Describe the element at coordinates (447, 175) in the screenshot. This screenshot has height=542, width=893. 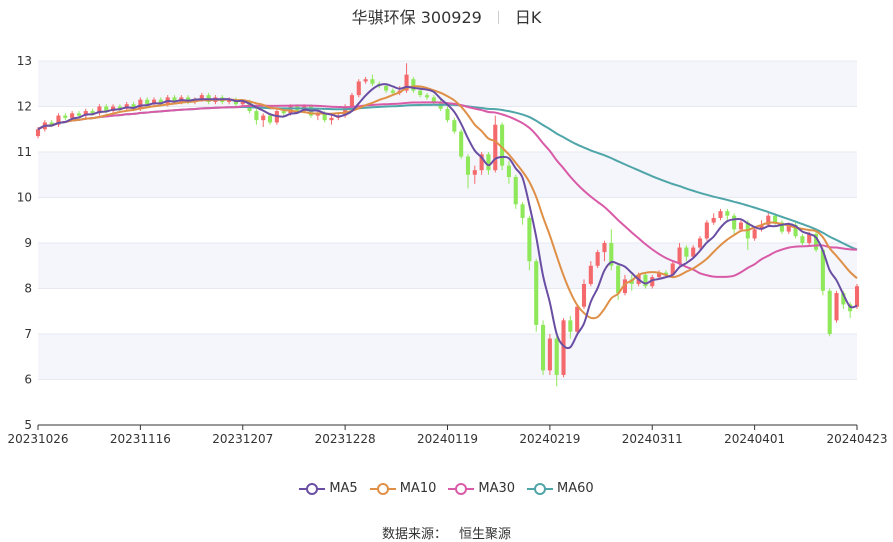
I see `grid-band` at that location.